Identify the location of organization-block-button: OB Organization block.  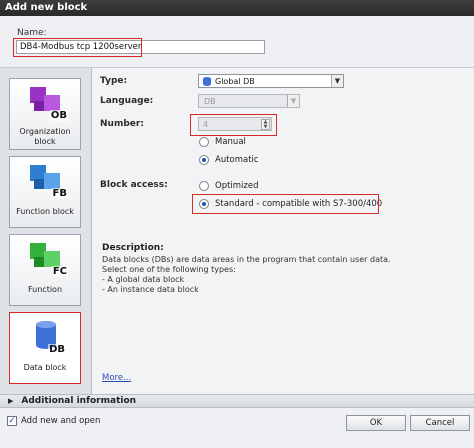
(45, 114).